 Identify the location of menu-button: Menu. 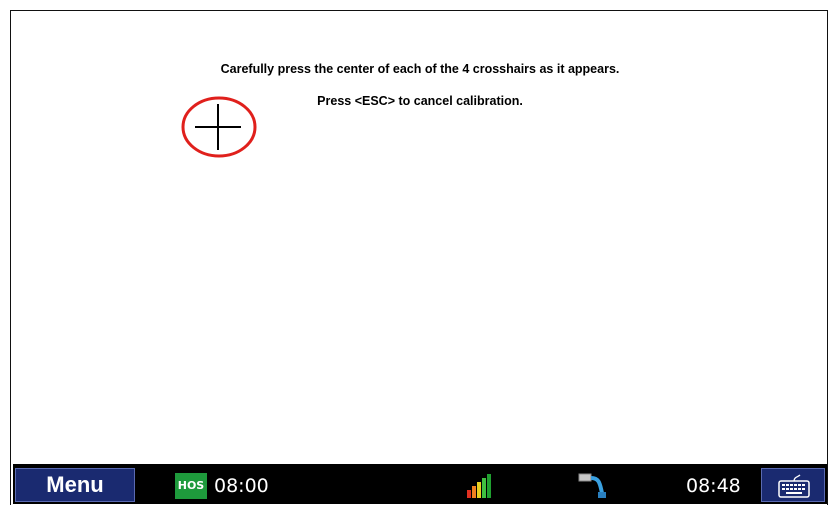
(75, 485).